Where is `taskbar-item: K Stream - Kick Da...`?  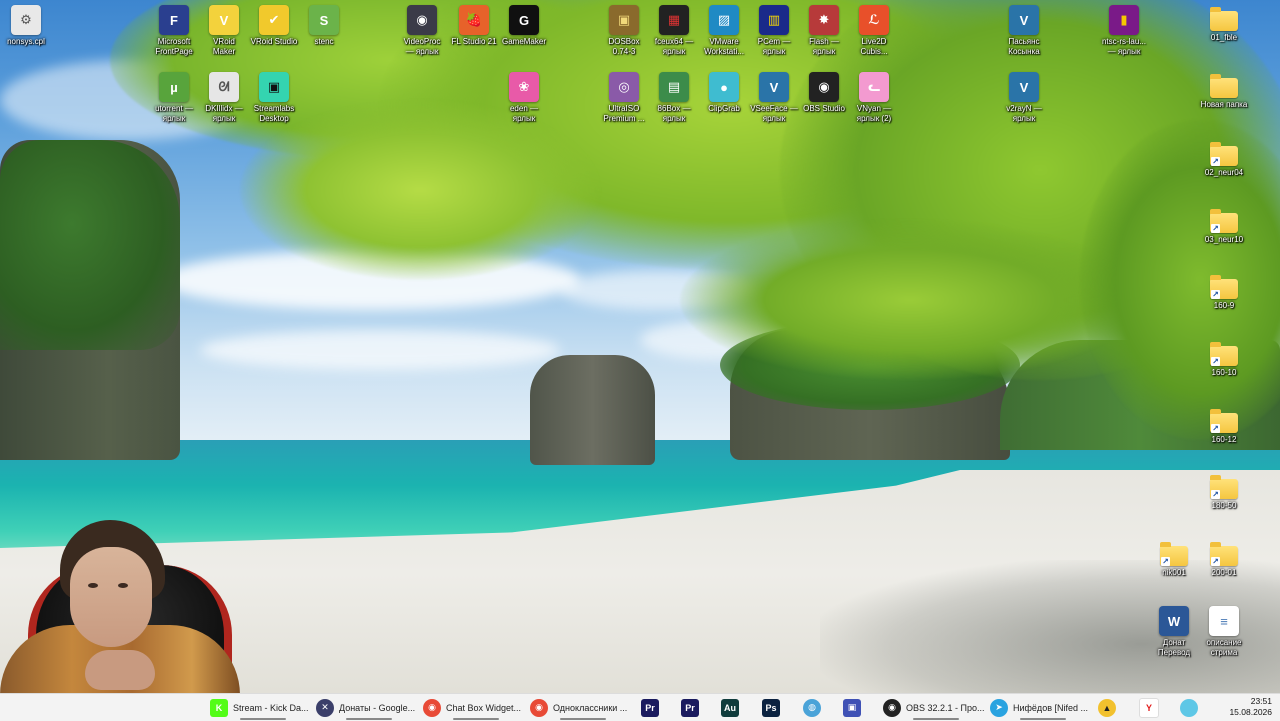 taskbar-item: K Stream - Kick Da... is located at coordinates (263, 707).